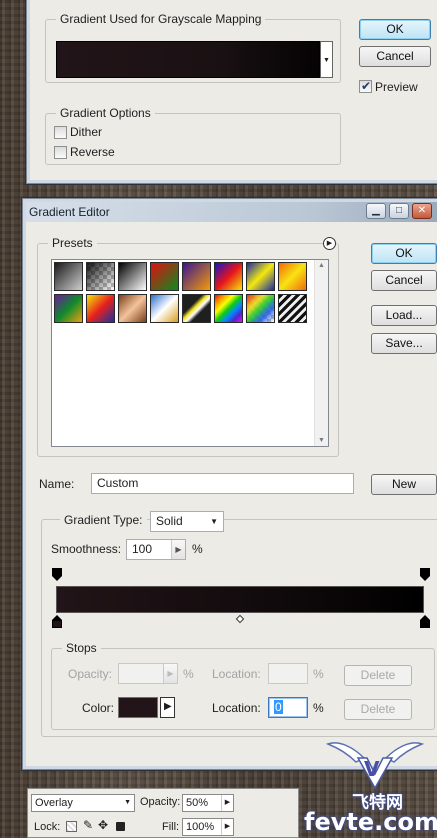  What do you see at coordinates (71, 826) in the screenshot?
I see `lock-transparency-icon` at bounding box center [71, 826].